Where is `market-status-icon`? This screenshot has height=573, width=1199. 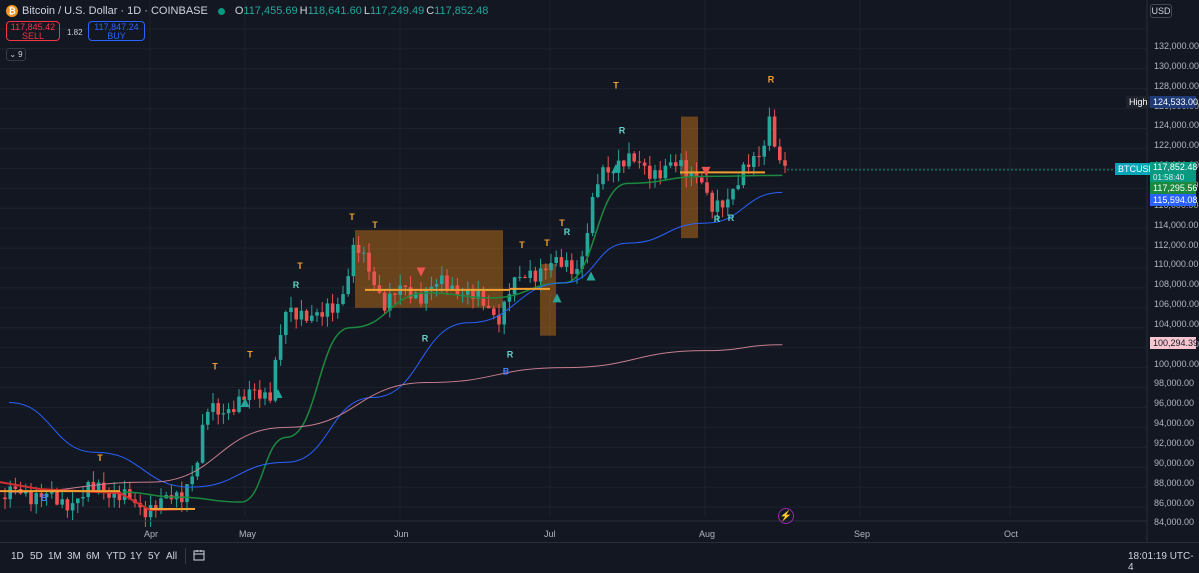 market-status-icon is located at coordinates (221, 11).